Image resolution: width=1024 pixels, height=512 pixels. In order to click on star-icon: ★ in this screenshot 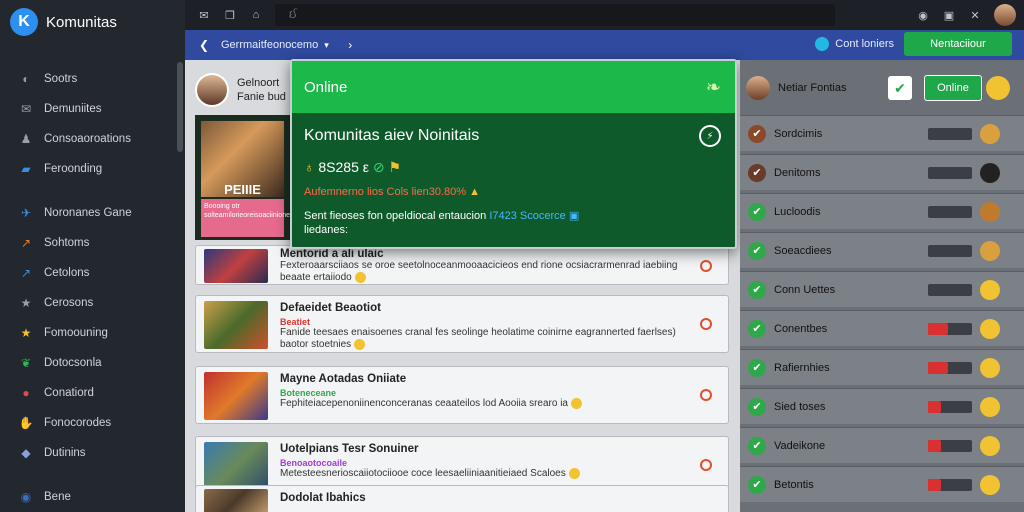, I will do `click(26, 303)`.